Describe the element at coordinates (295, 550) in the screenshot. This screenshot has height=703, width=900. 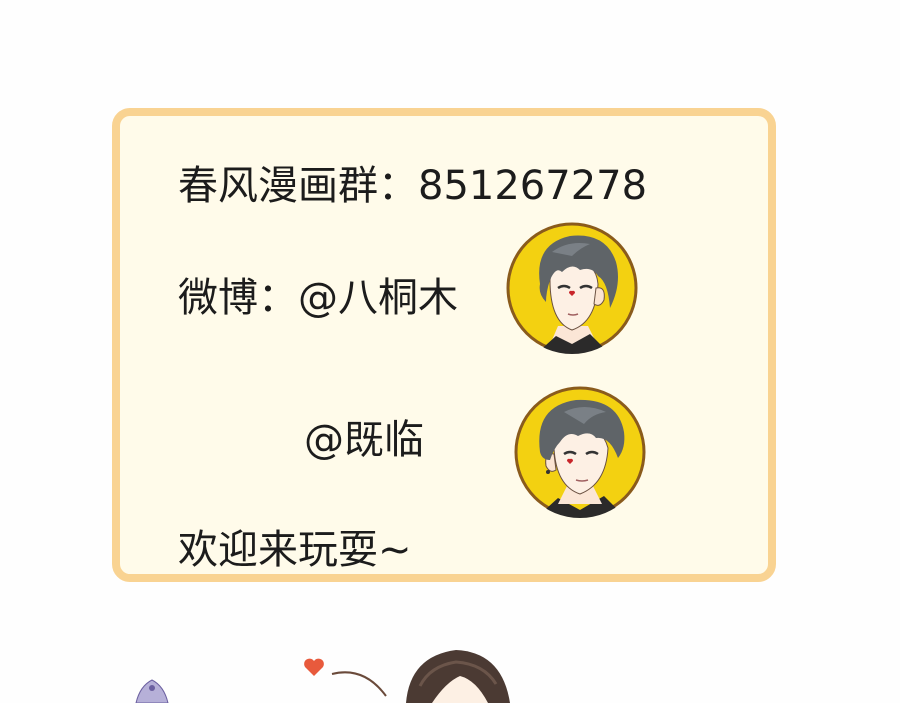
I see `welcome-text: 欢迎来玩耍~` at that location.